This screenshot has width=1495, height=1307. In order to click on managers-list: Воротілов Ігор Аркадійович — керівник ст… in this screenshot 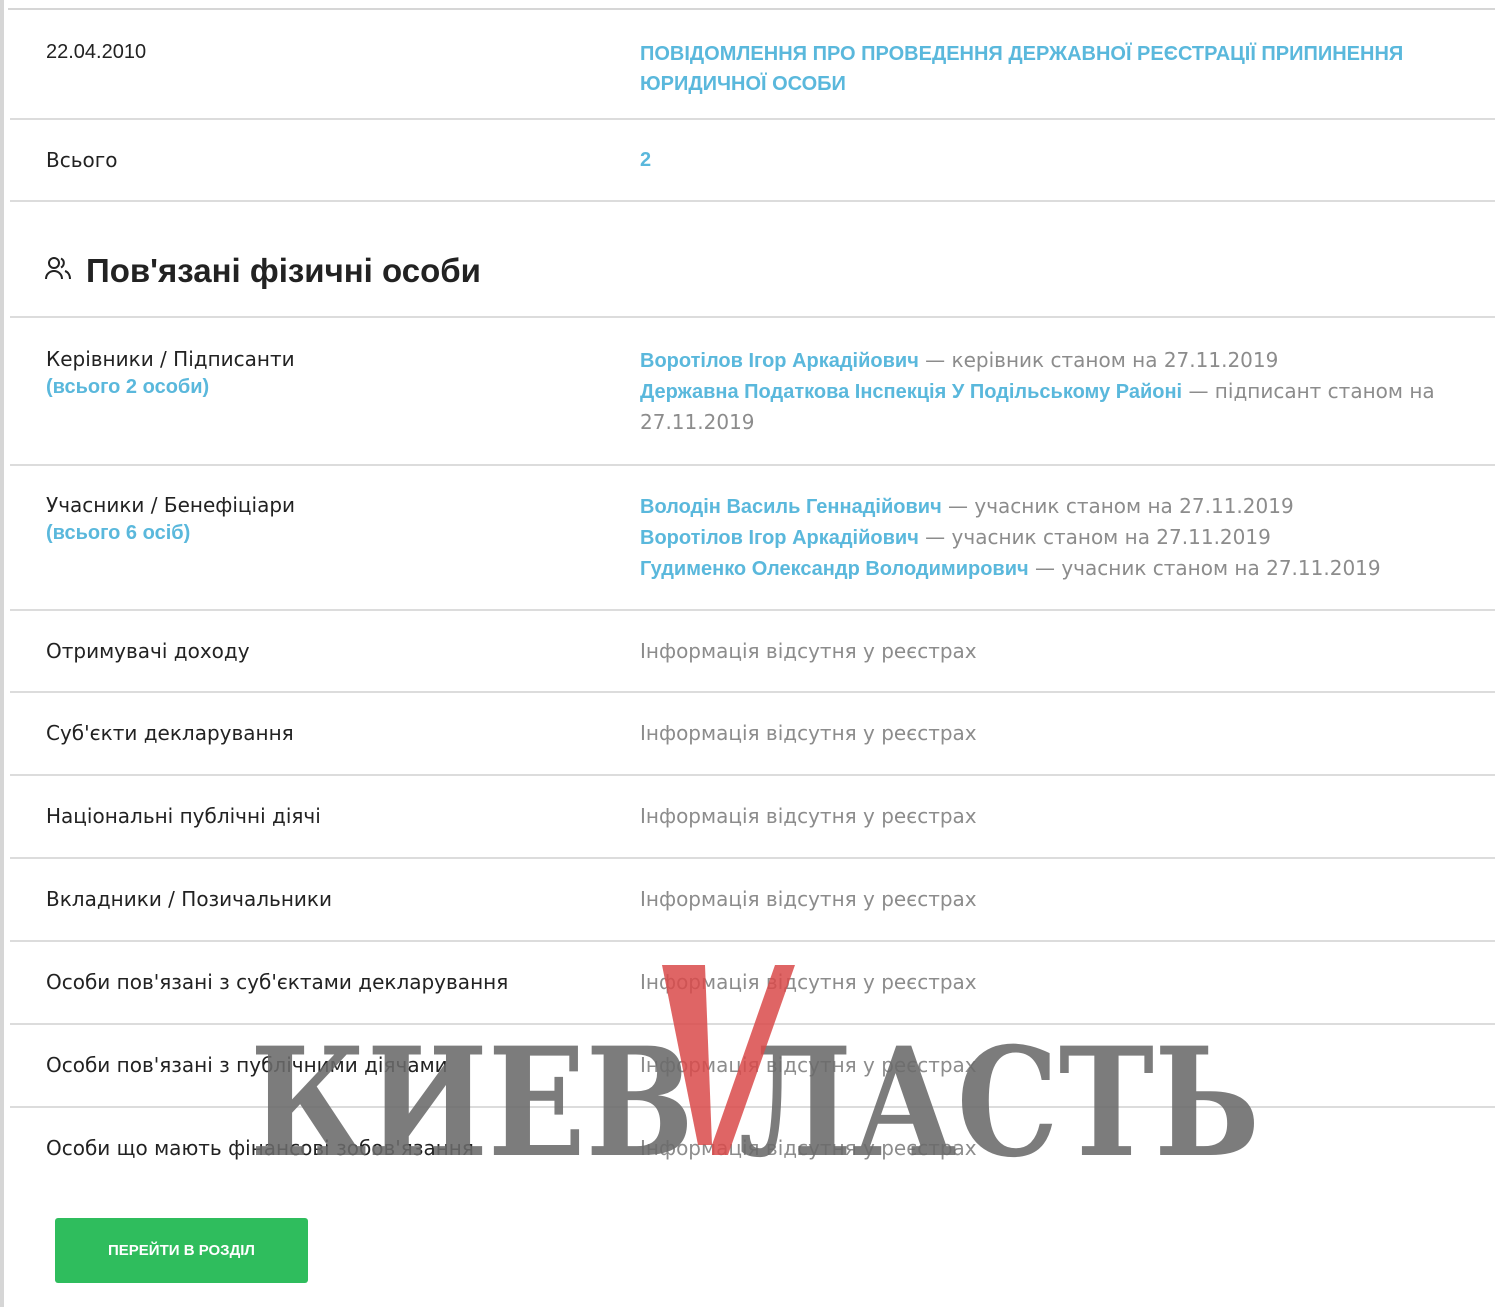, I will do `click(1055, 391)`.